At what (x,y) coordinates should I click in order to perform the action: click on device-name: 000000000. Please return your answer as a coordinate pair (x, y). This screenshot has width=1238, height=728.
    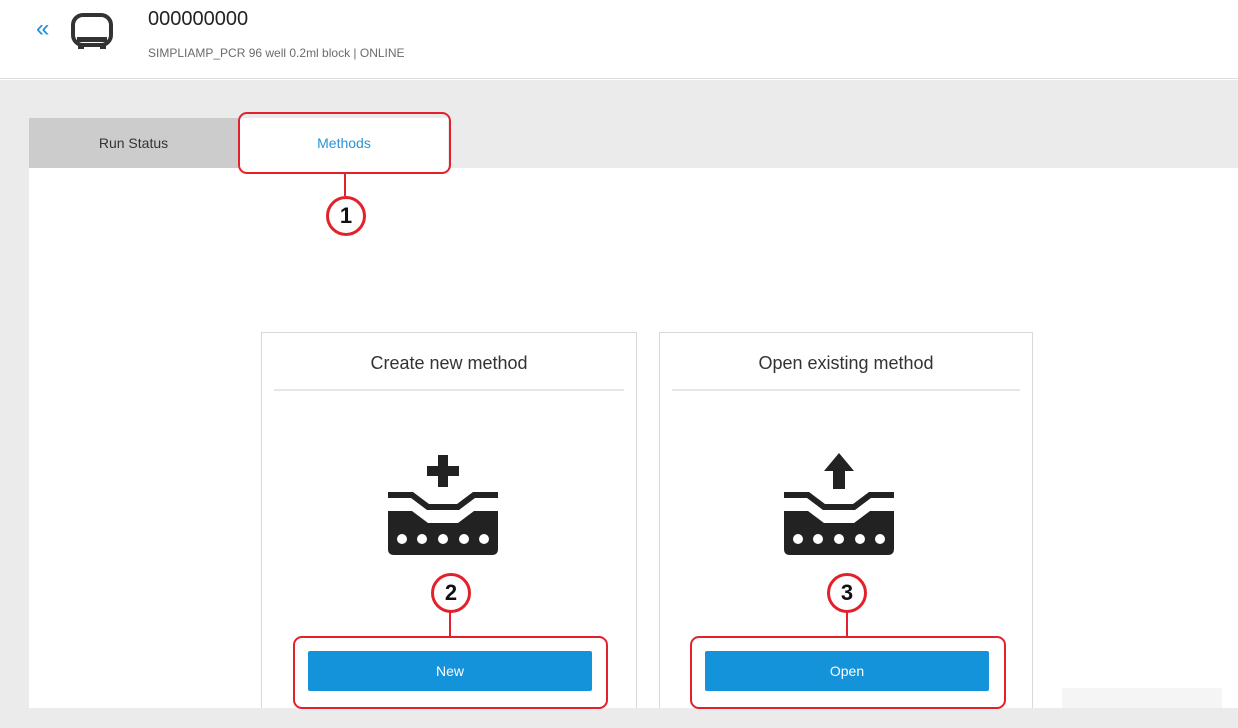
    Looking at the image, I should click on (198, 19).